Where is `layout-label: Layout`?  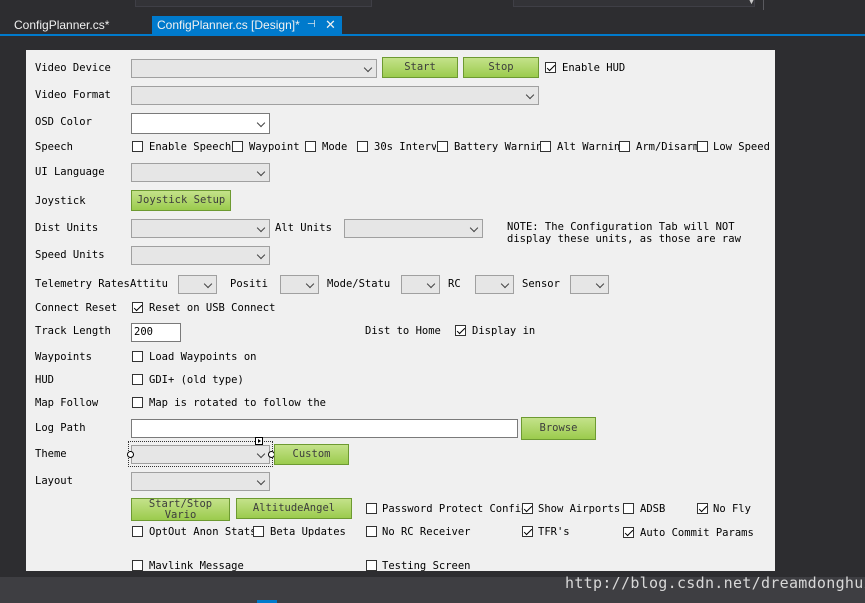 layout-label: Layout is located at coordinates (54, 481).